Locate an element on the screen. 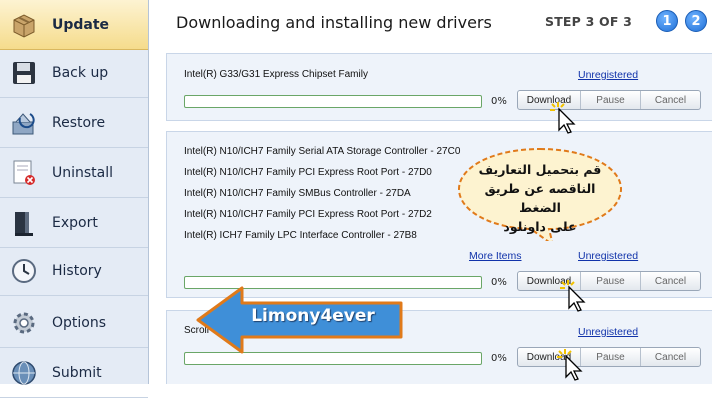  floppy-icon is located at coordinates (24, 73).